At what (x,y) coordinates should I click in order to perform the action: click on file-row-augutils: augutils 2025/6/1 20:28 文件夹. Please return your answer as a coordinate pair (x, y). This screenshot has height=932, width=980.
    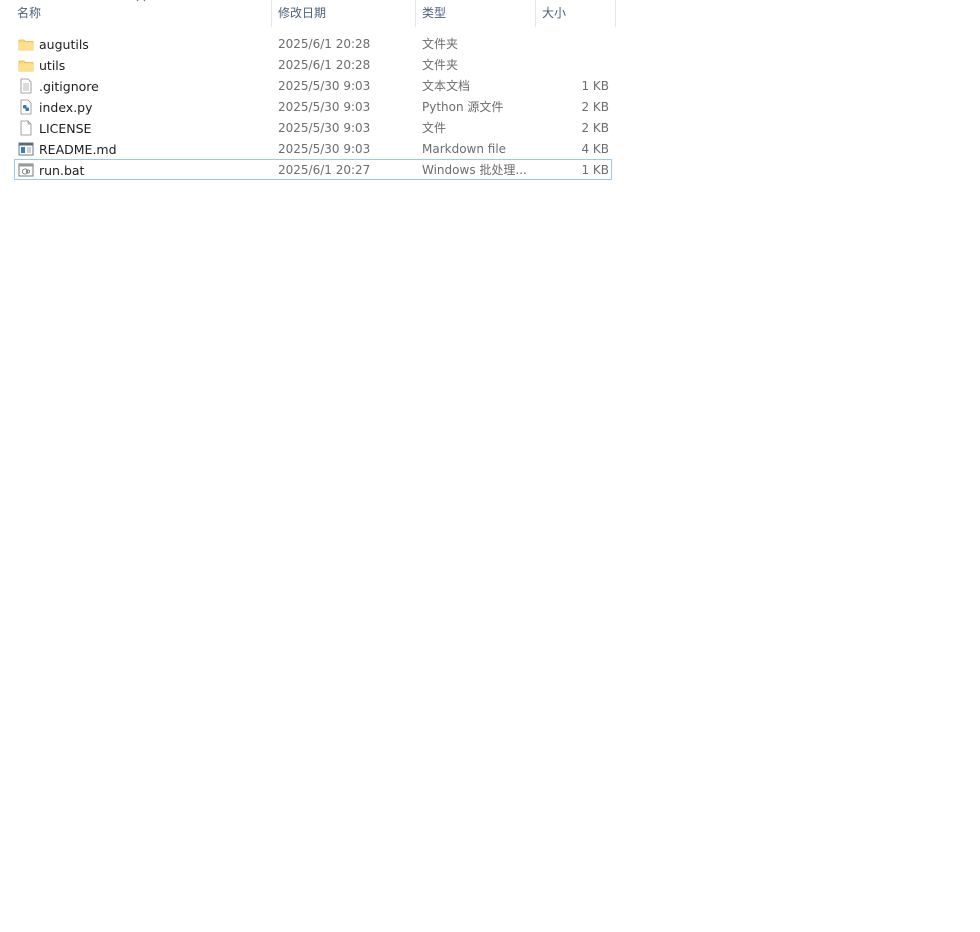
    Looking at the image, I should click on (313, 43).